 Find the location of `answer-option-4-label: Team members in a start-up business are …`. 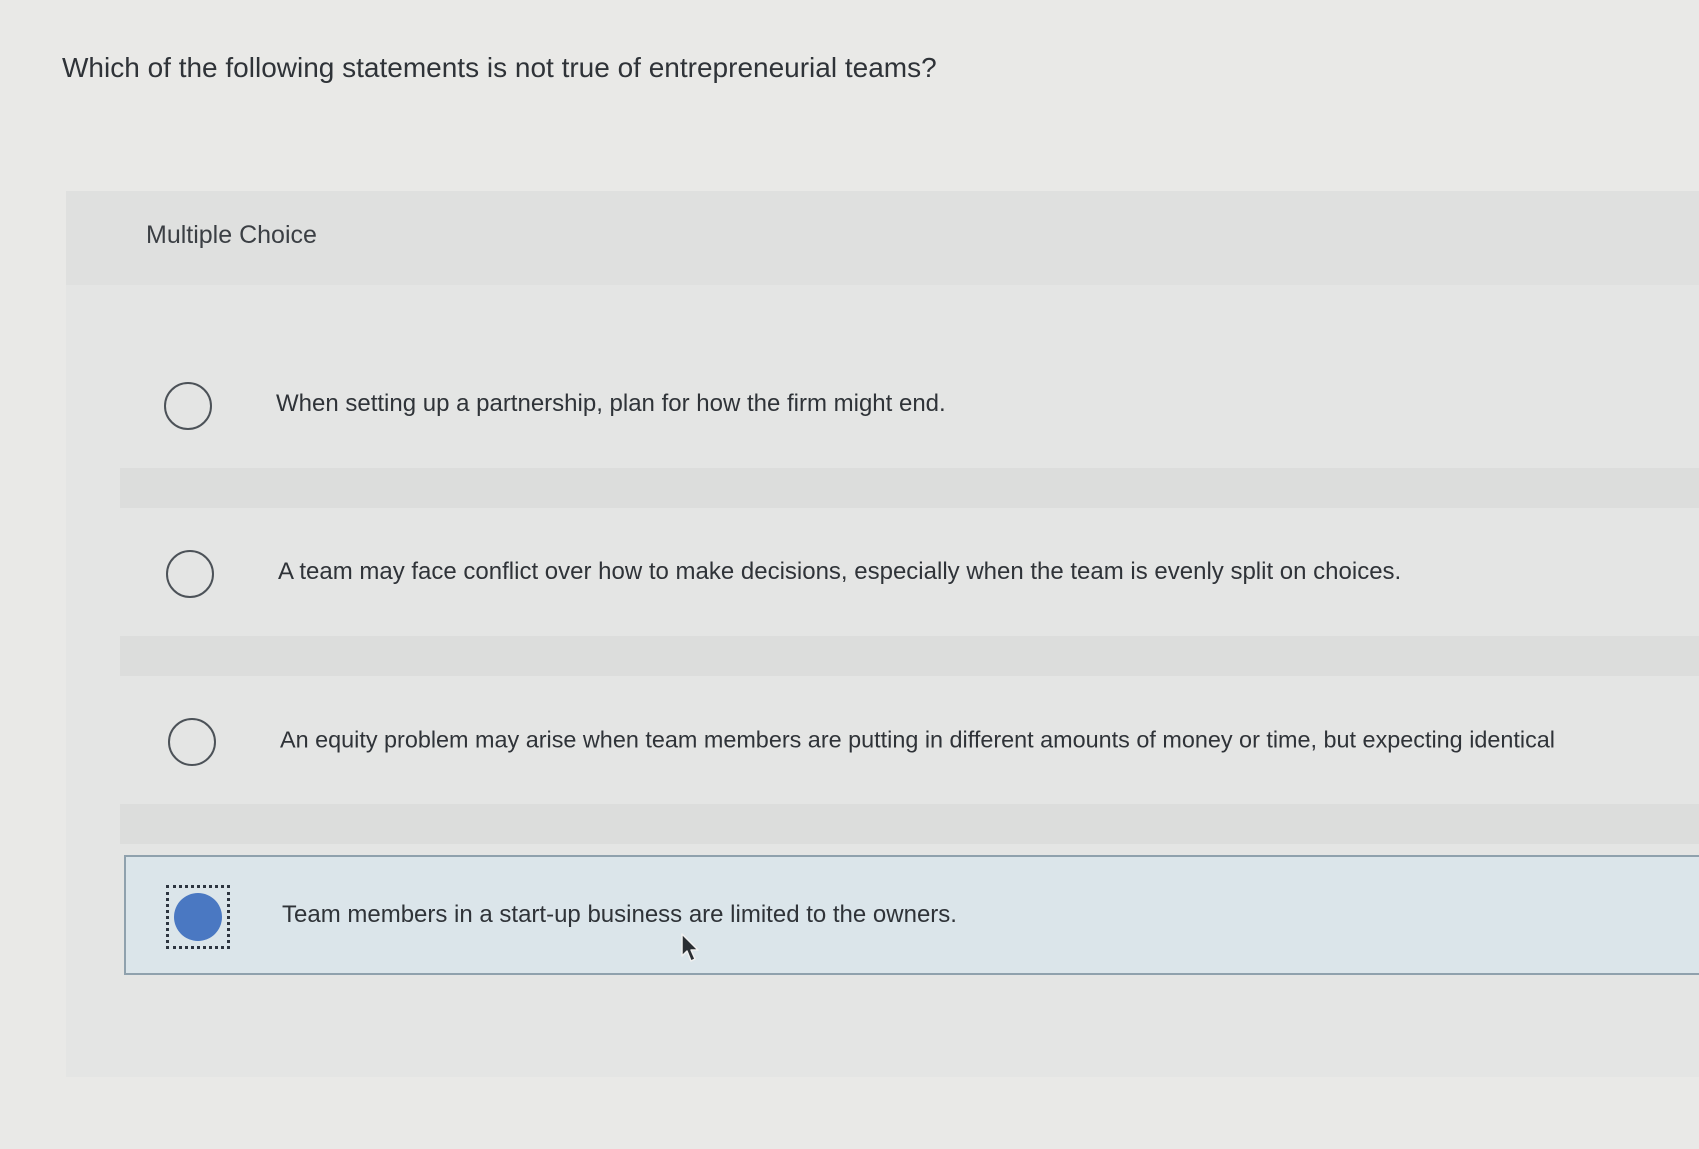

answer-option-4-label: Team members in a start-up business are … is located at coordinates (619, 915).